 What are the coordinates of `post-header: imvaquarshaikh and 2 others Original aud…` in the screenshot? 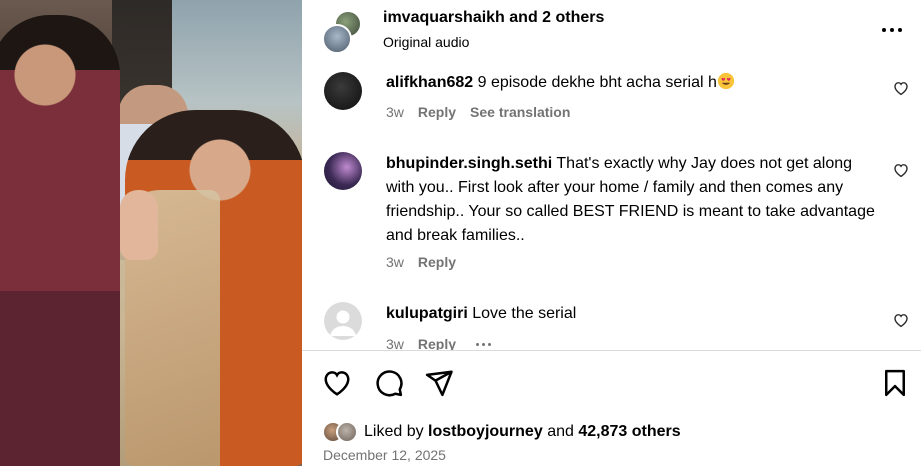 It's located at (611, 35).